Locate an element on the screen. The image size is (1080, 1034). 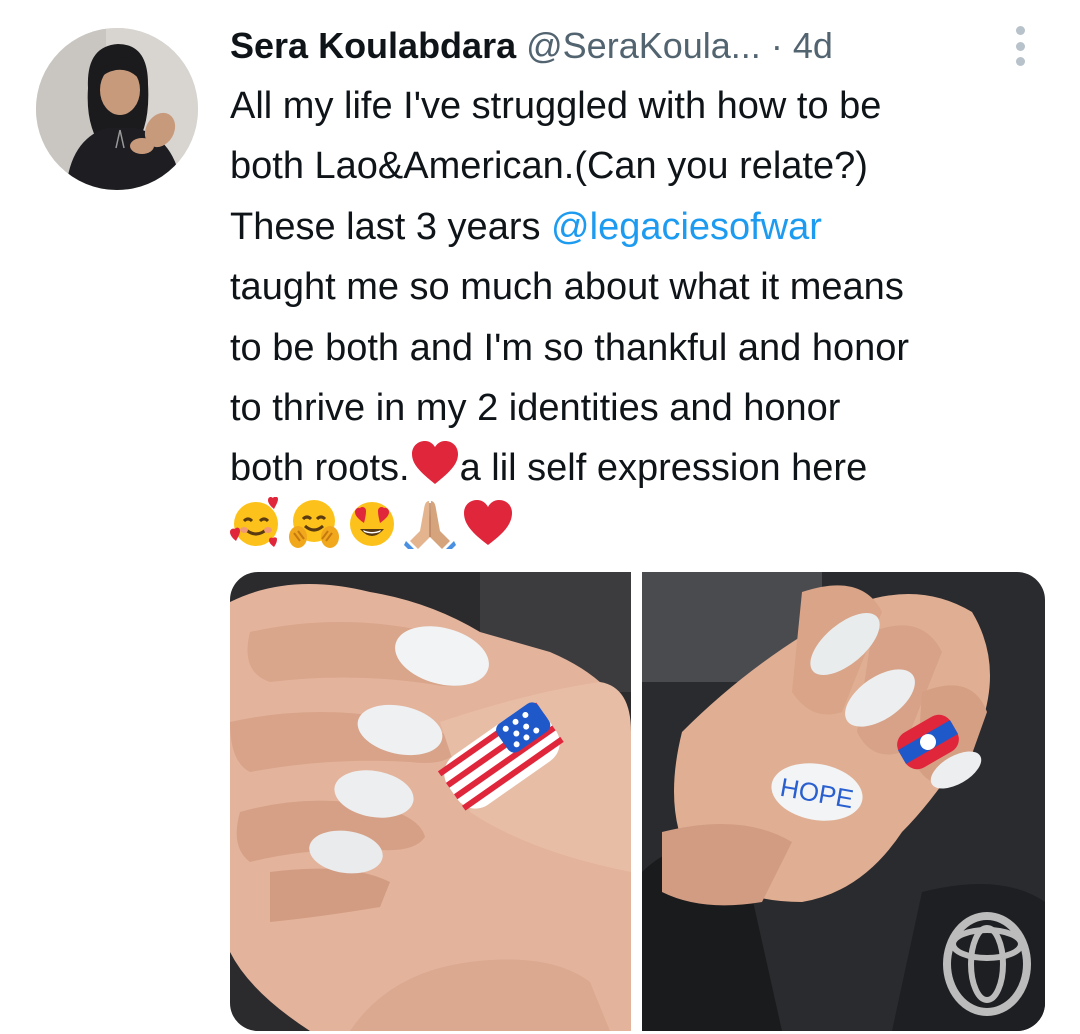
tweet-text-line: These last 3 years @legaciesofwar is located at coordinates (645, 227).